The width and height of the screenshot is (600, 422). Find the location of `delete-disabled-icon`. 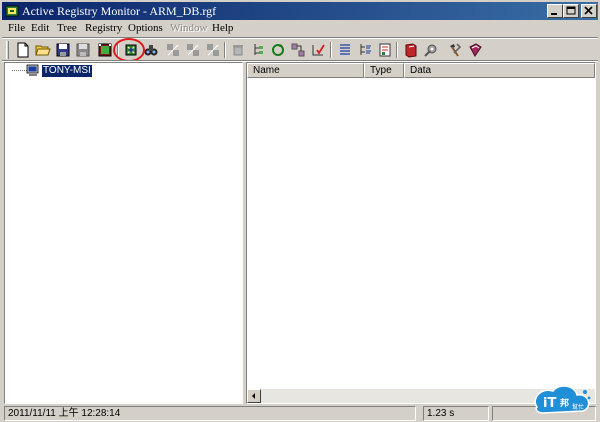

delete-disabled-icon is located at coordinates (238, 50).